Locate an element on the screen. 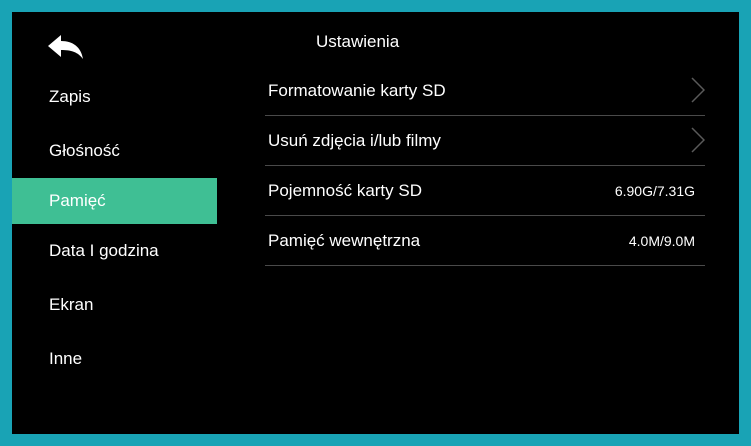 The image size is (751, 446). sidebar-item-label: Głośność is located at coordinates (84, 150).